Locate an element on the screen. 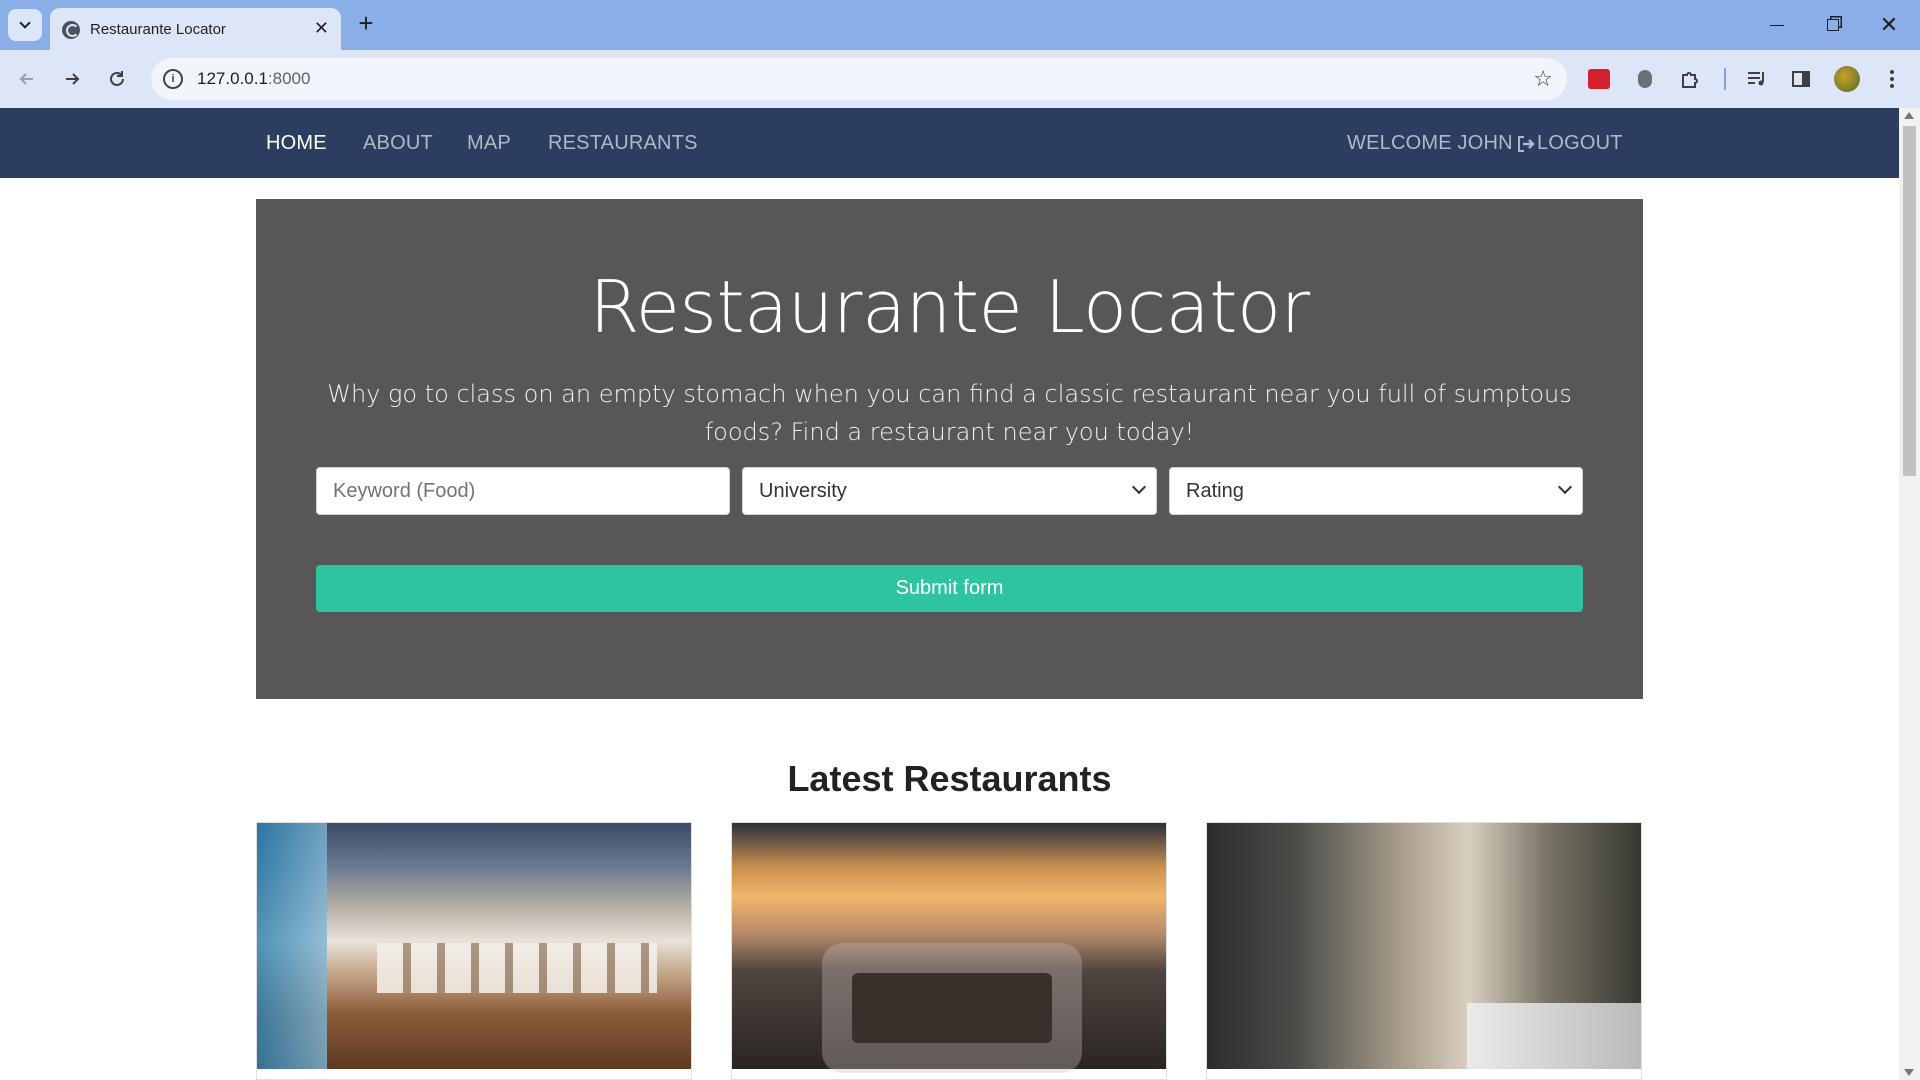 This screenshot has width=1920, height=1080. scroll-down-icon is located at coordinates (1909, 1072).